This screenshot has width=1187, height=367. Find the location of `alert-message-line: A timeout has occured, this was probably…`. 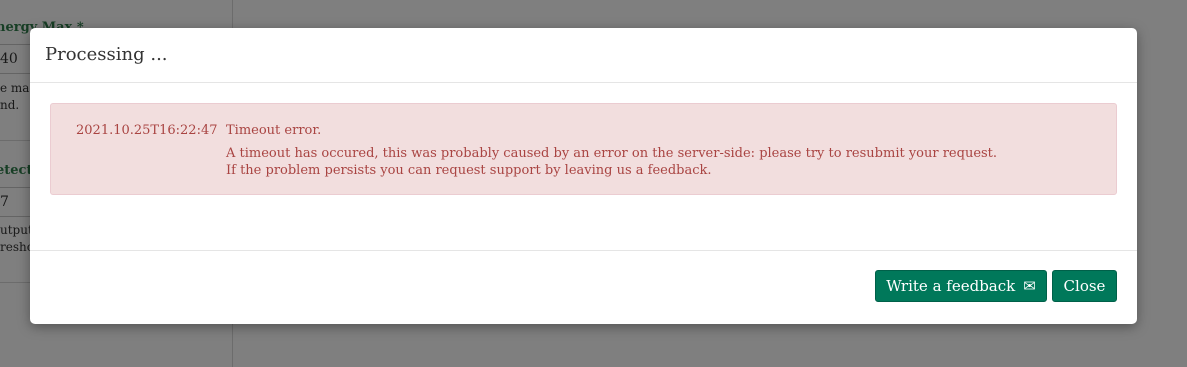

alert-message-line: A timeout has occured, this was probably… is located at coordinates (612, 153).